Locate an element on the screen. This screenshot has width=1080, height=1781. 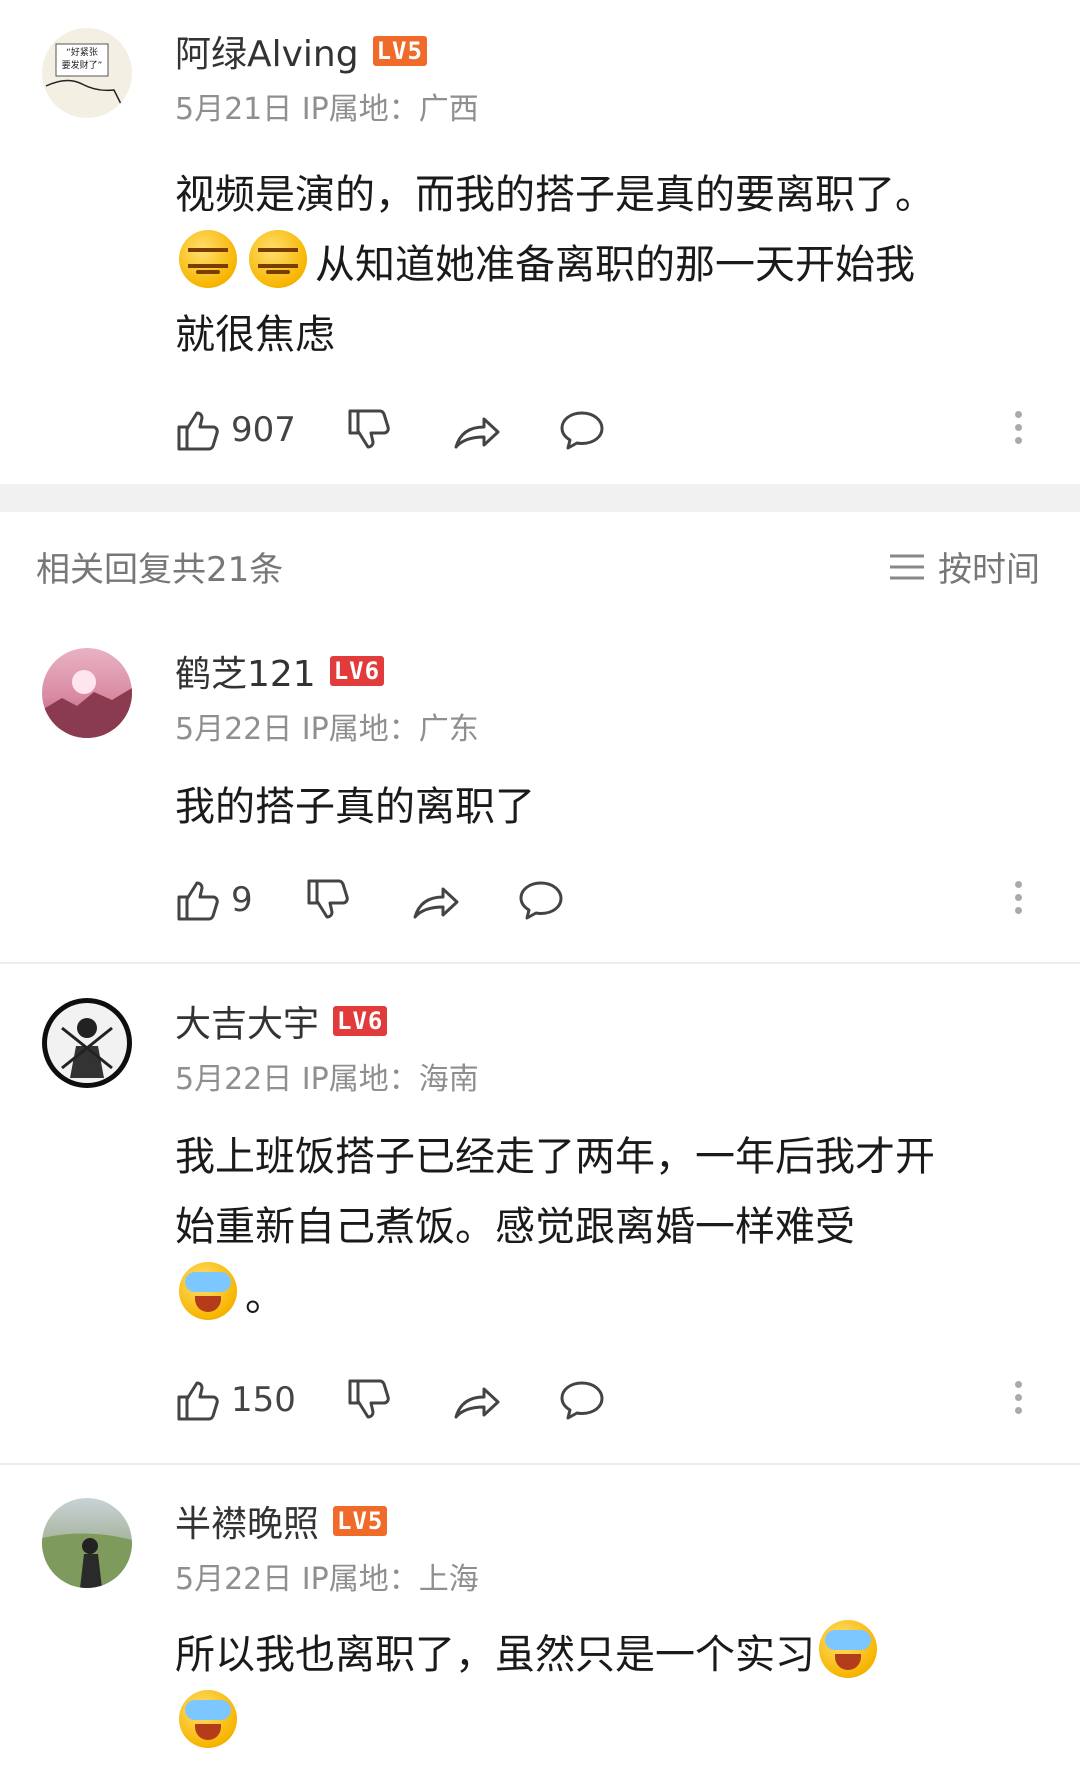
comment-actions: 907 is located at coordinates (390, 430).